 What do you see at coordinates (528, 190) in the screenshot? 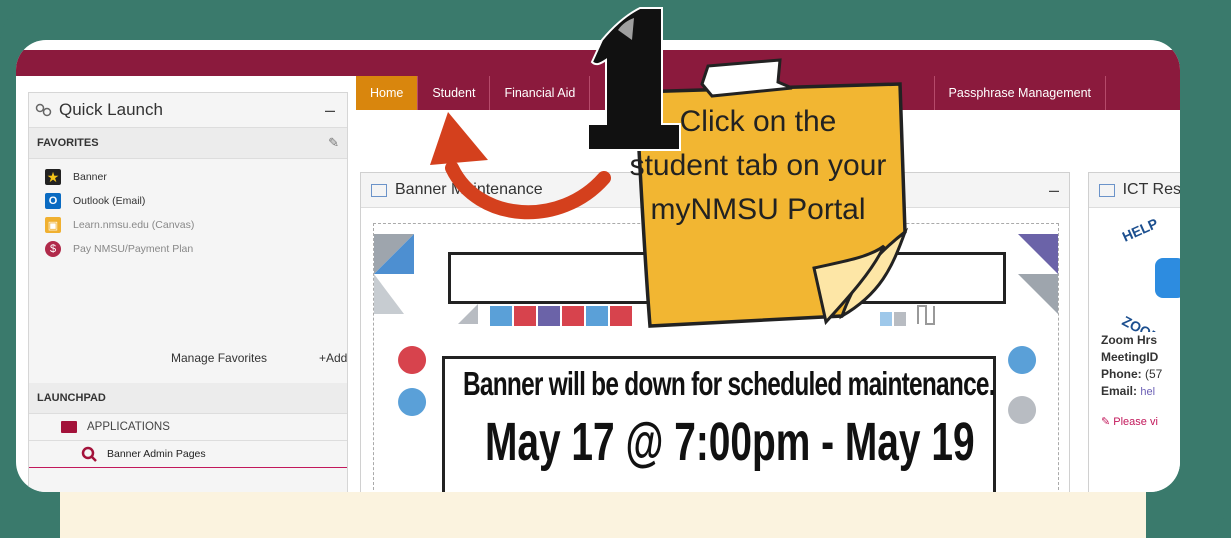
I see `curved-arrow-icon` at bounding box center [528, 190].